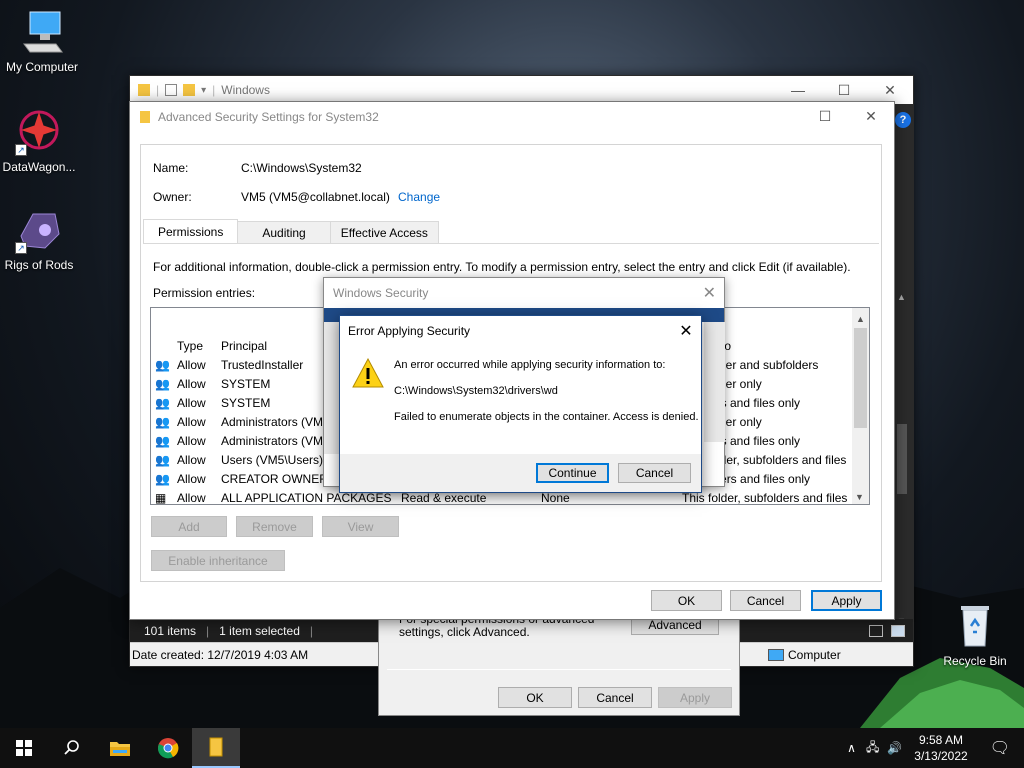  Describe the element at coordinates (72, 748) in the screenshot. I see `search-button` at that location.